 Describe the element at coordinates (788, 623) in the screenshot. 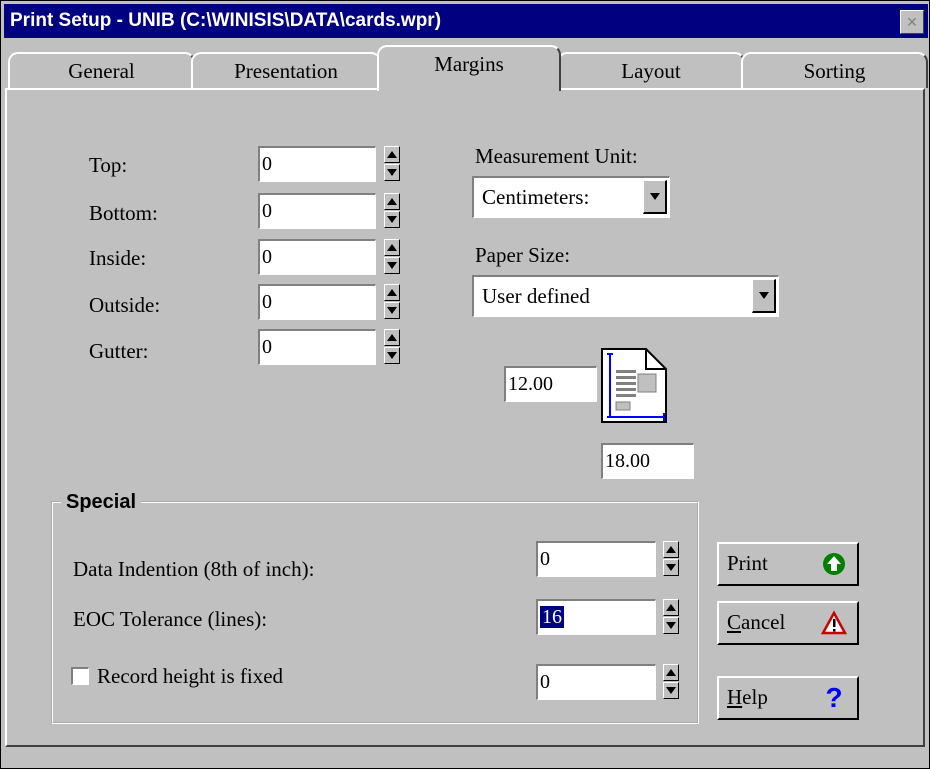

I see `cancel-button: Cancel` at that location.